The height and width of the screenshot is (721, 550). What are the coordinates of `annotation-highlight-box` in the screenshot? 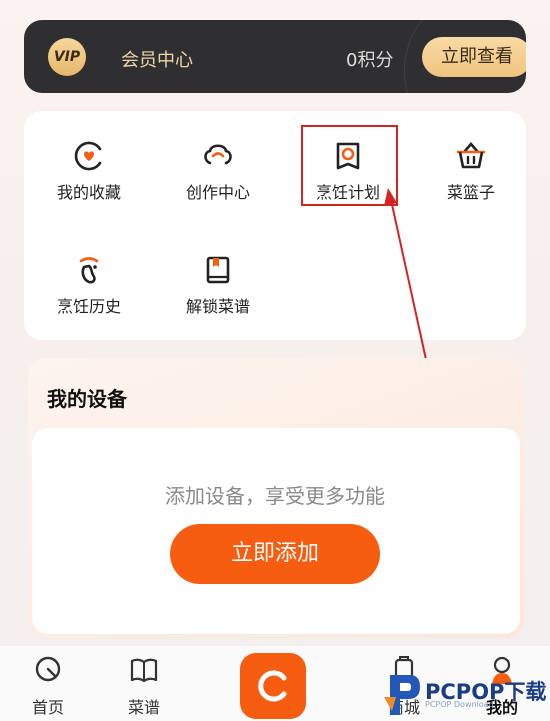 It's located at (349, 165).